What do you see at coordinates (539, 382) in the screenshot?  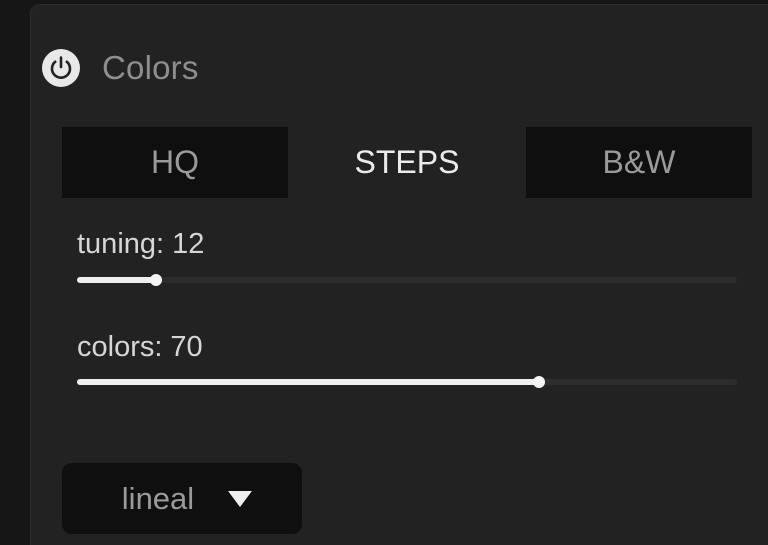 I see `colors-slider-thumb` at bounding box center [539, 382].